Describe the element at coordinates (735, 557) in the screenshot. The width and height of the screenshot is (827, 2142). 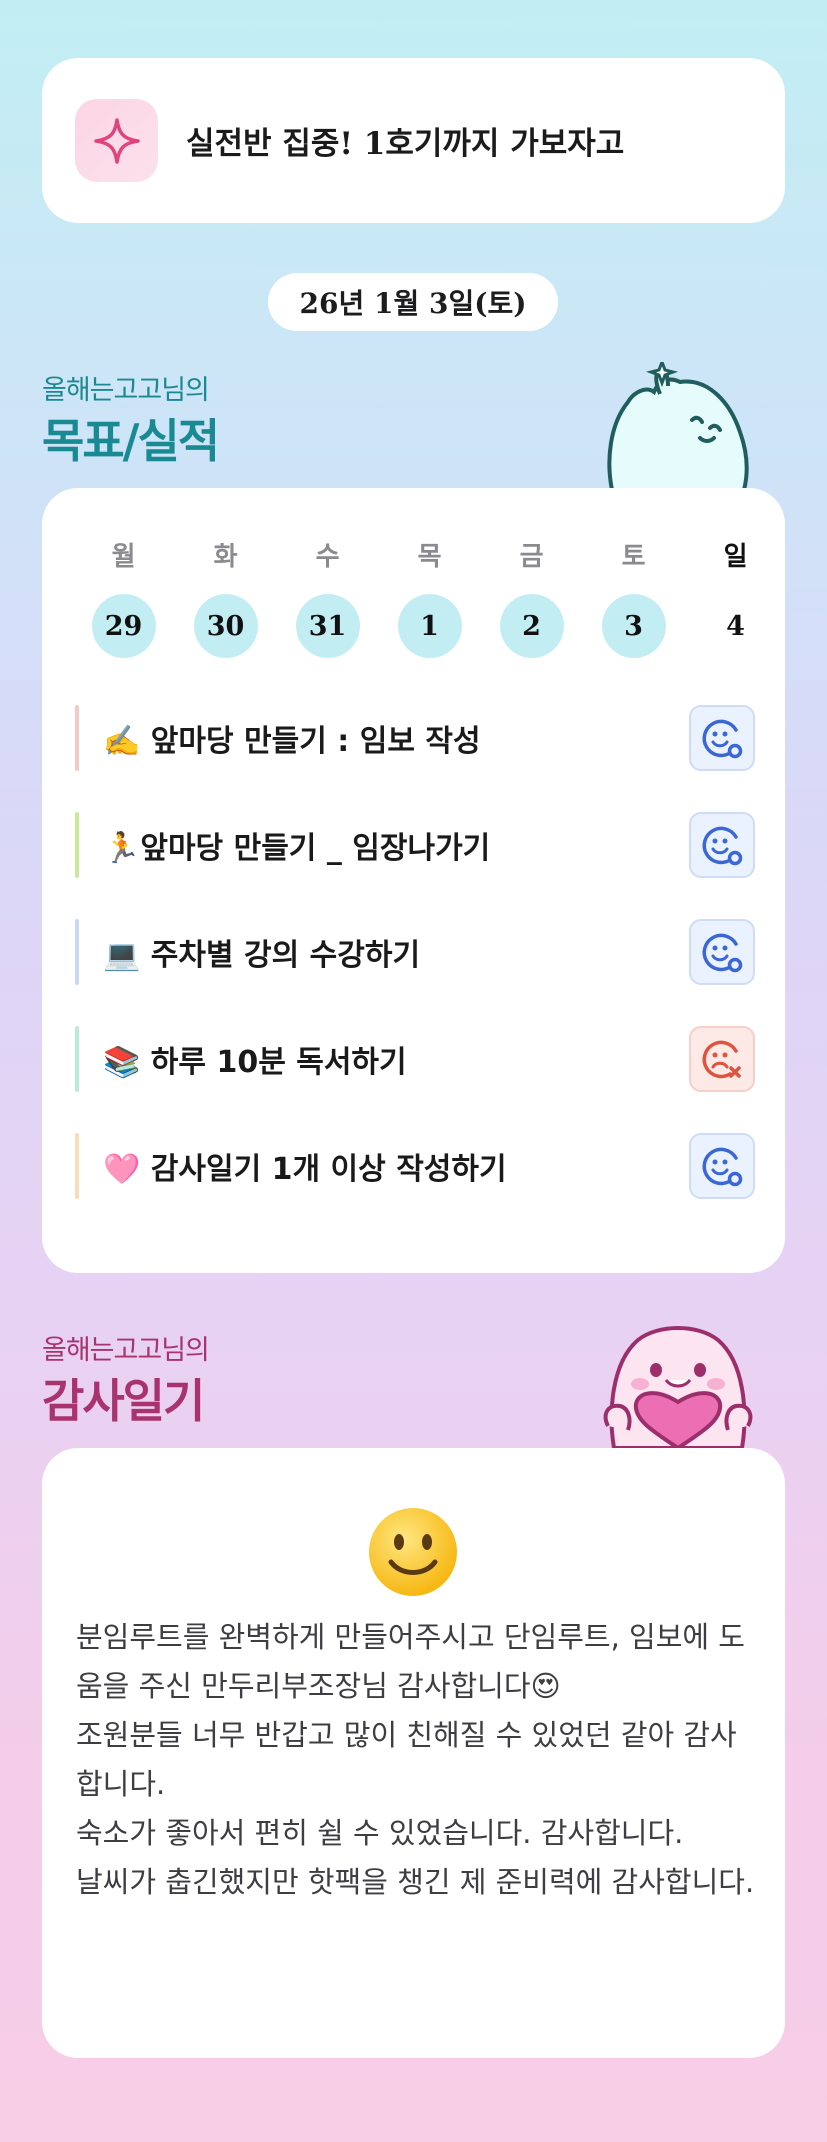
I see `day-name: 일` at that location.